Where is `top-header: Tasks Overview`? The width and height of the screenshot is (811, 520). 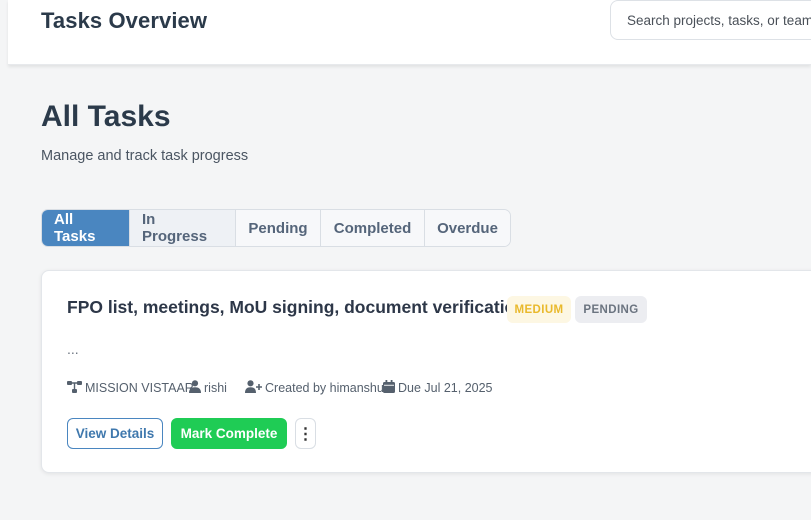
top-header: Tasks Overview is located at coordinates (409, 32).